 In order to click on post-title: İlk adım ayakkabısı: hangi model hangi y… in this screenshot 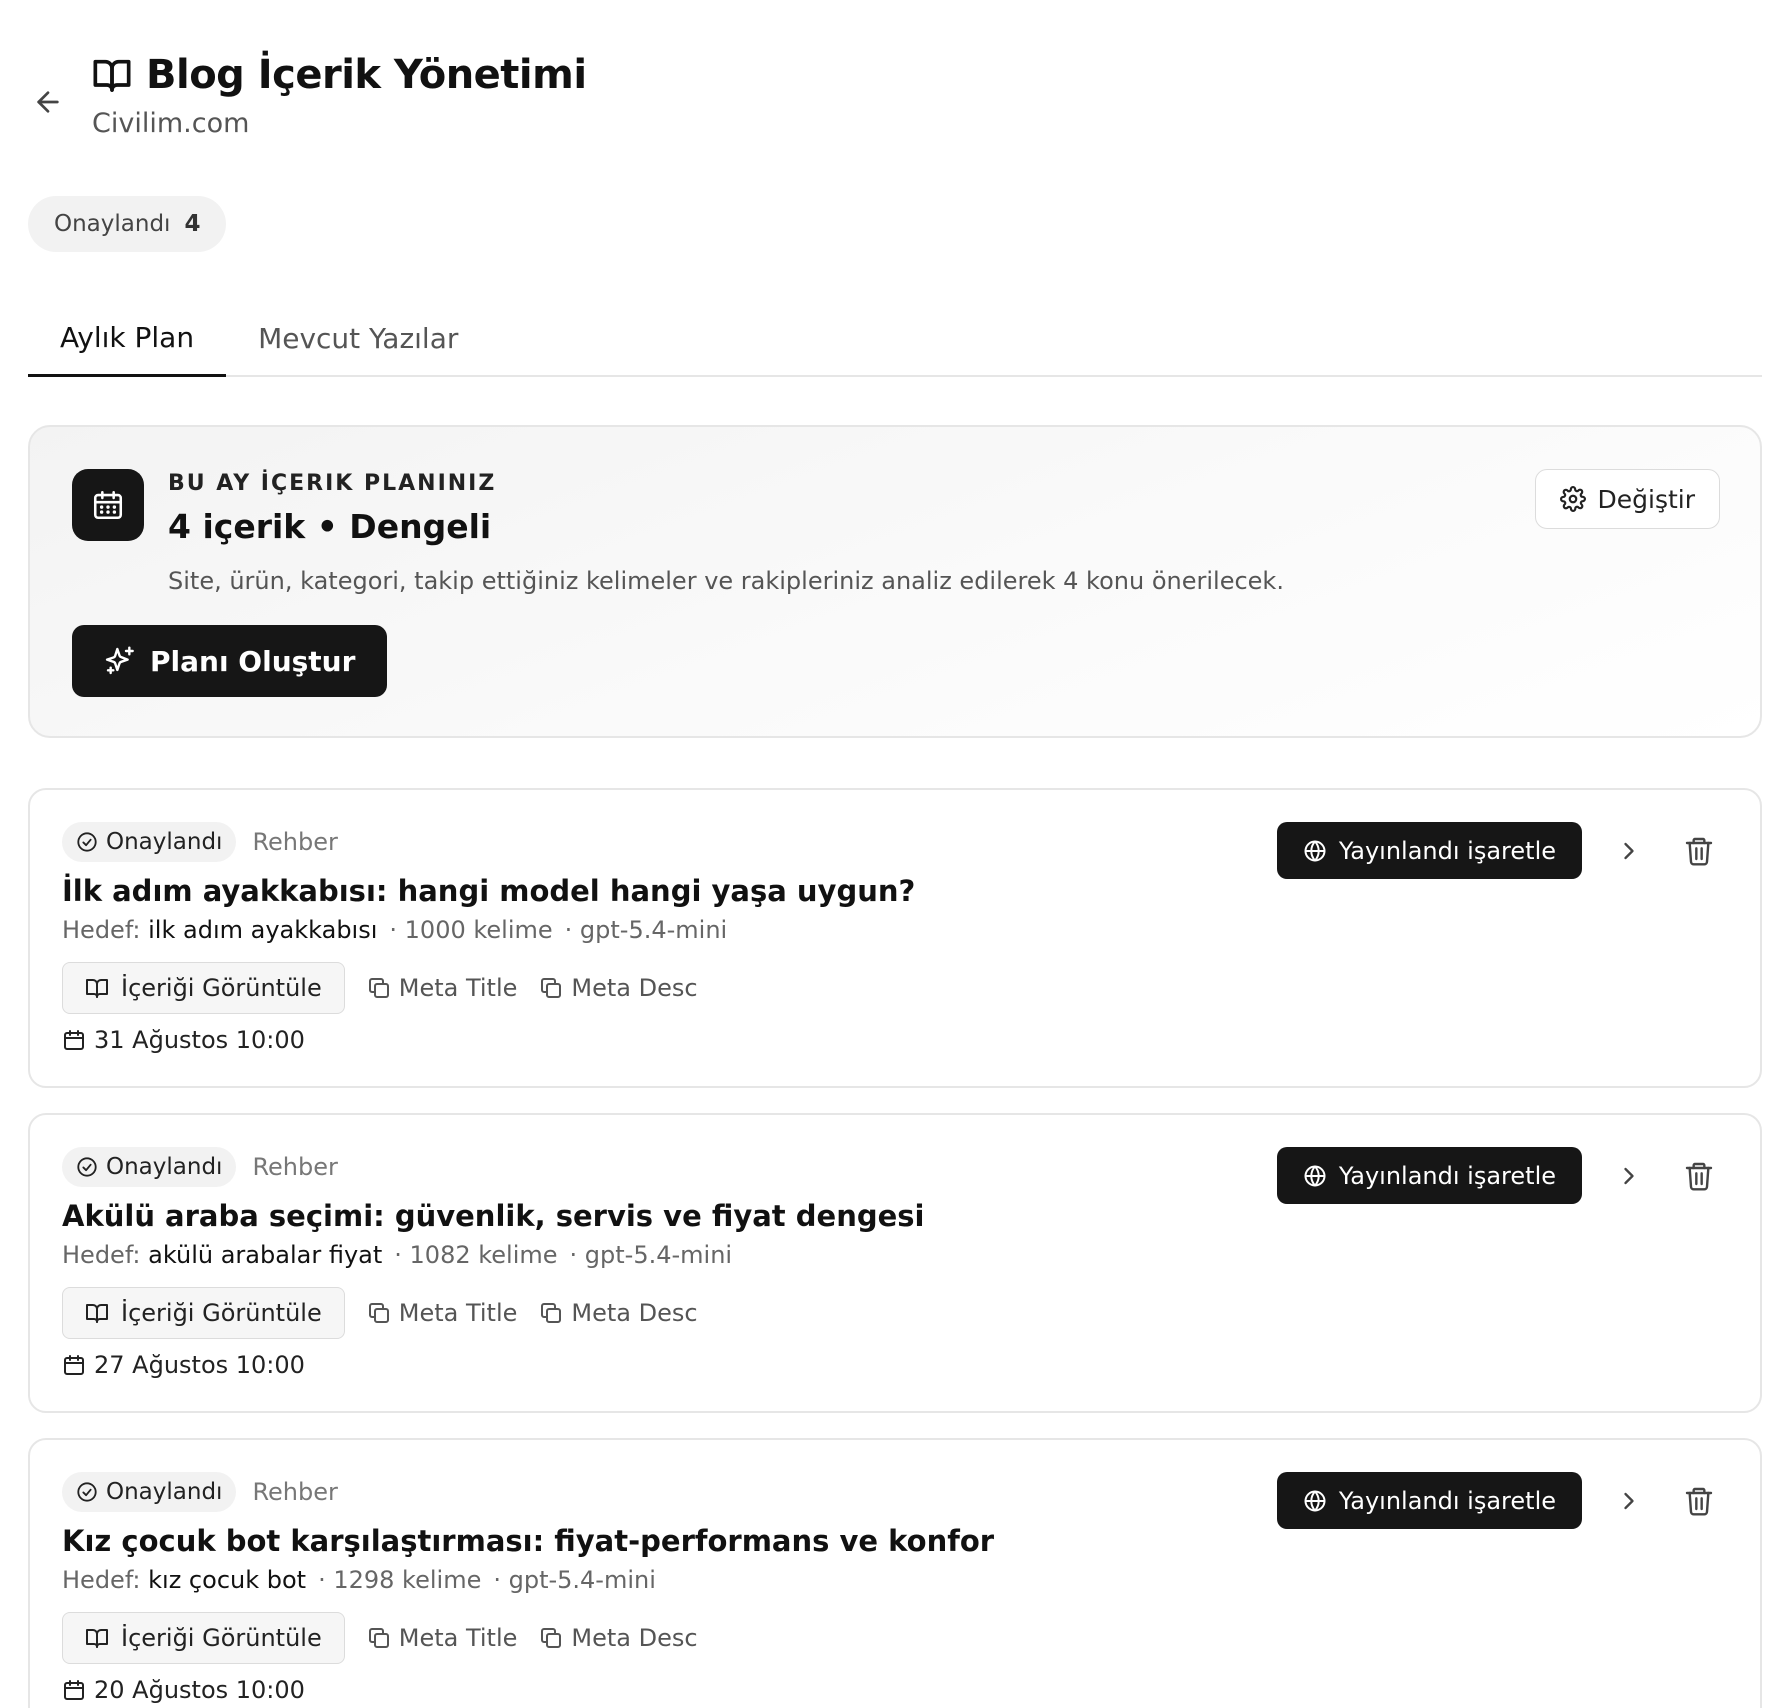, I will do `click(489, 891)`.